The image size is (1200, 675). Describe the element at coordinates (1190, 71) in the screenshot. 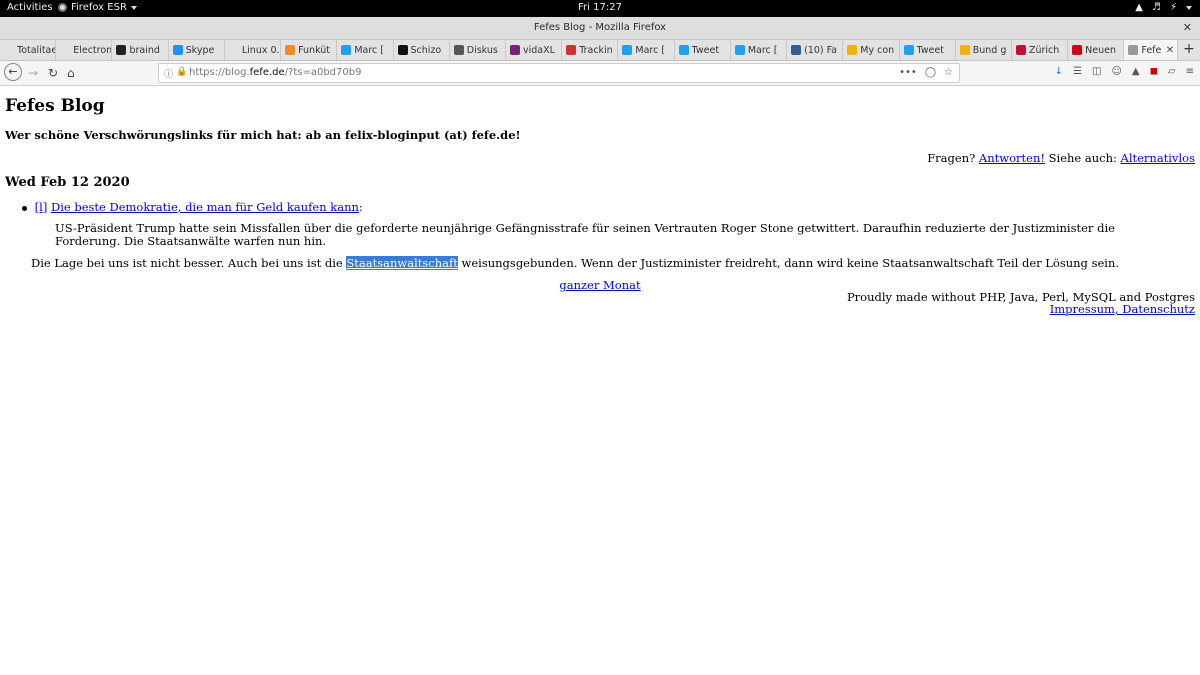

I see `menu-icon: ≡` at that location.